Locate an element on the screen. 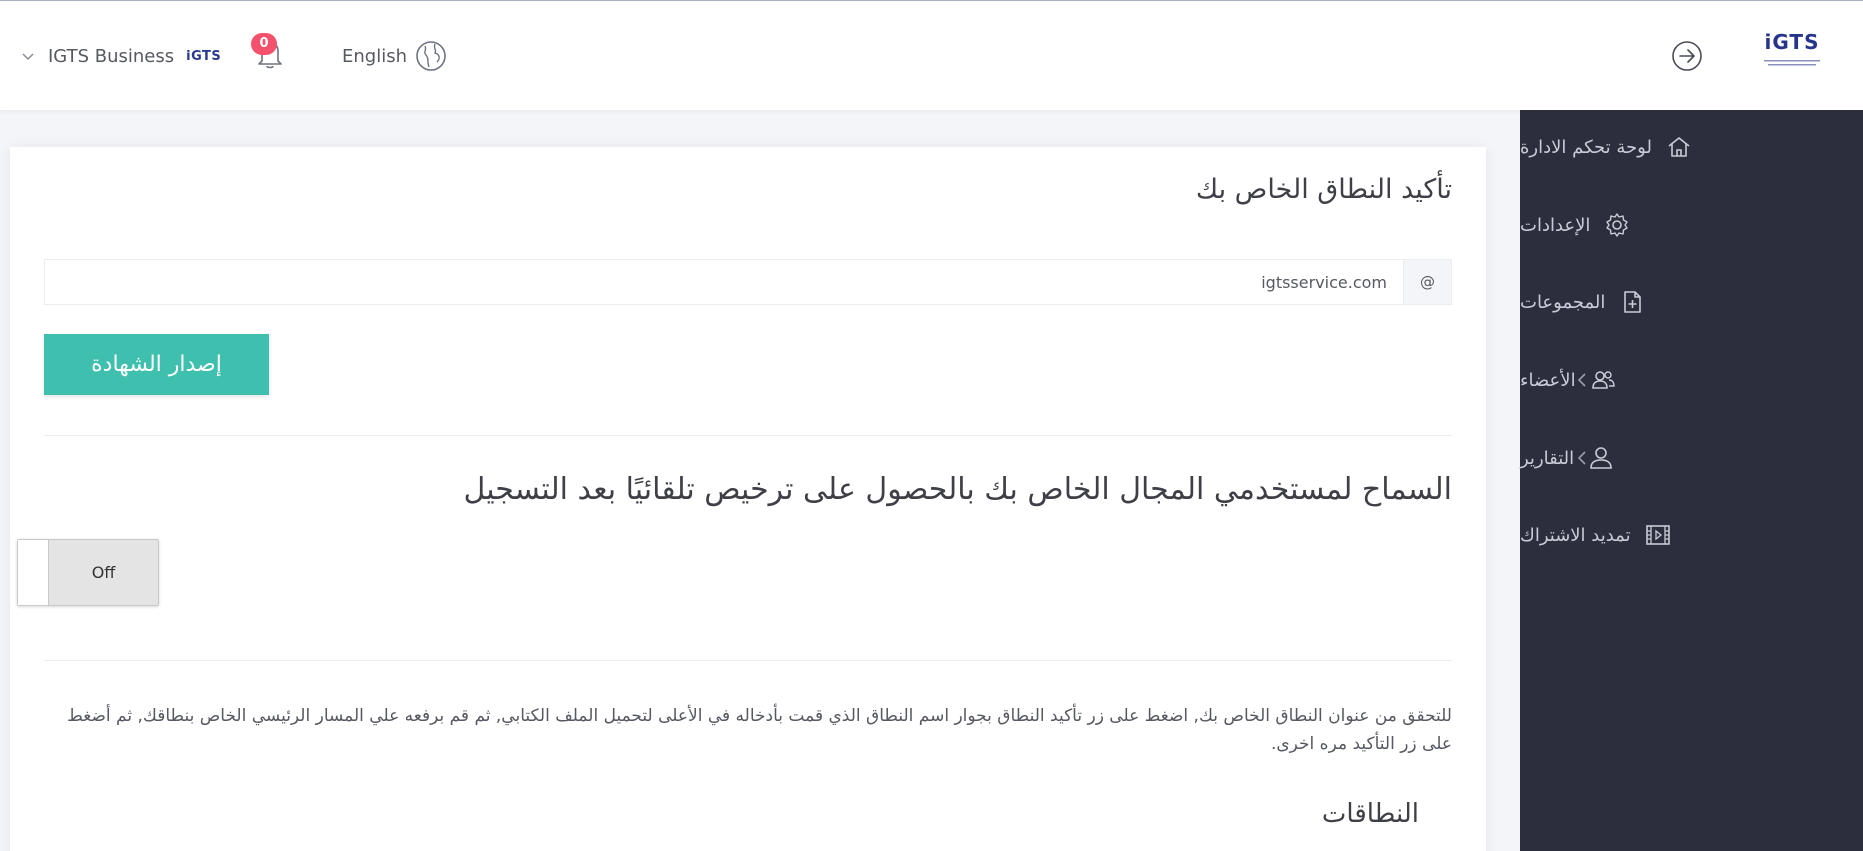  account-menu: IGTS Business iGTS is located at coordinates (120, 56).